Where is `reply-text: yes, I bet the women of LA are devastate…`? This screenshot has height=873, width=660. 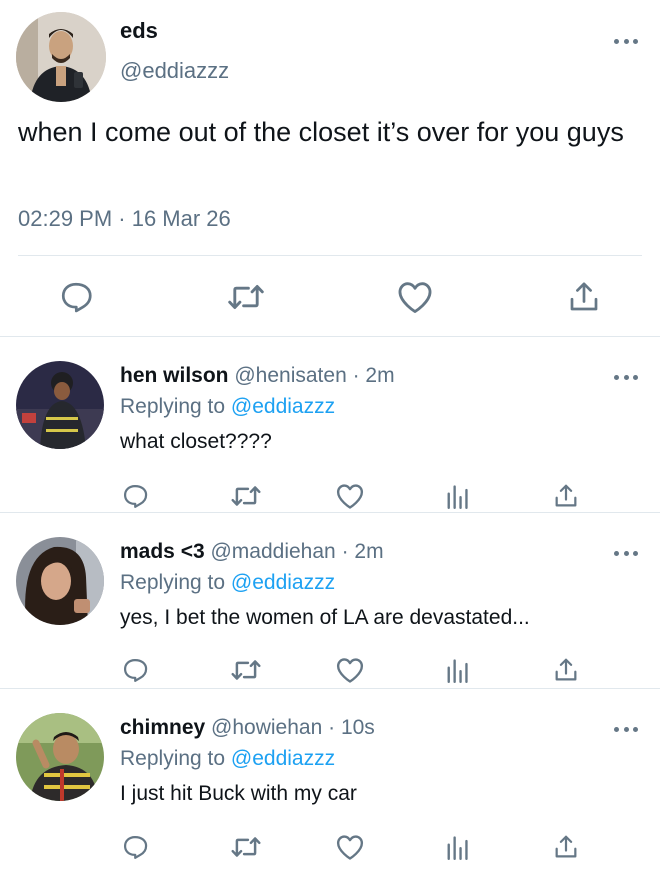
reply-text: yes, I bet the women of LA are devastate… is located at coordinates (325, 617).